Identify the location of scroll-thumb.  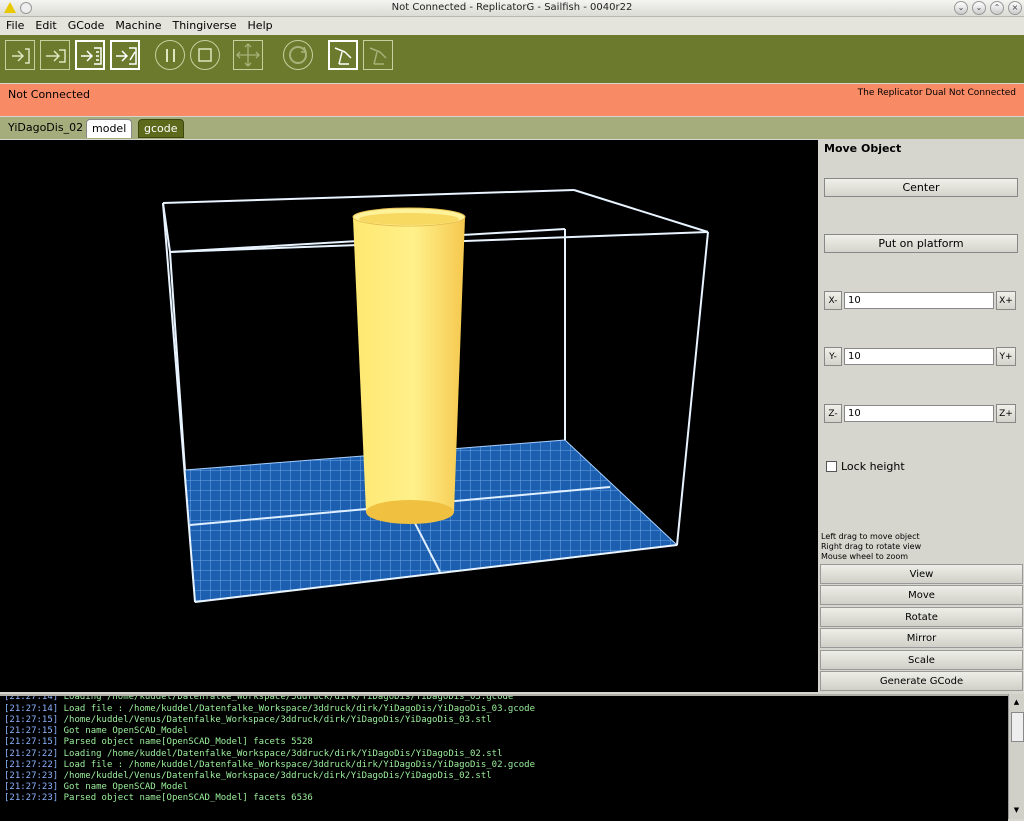
(1017, 727).